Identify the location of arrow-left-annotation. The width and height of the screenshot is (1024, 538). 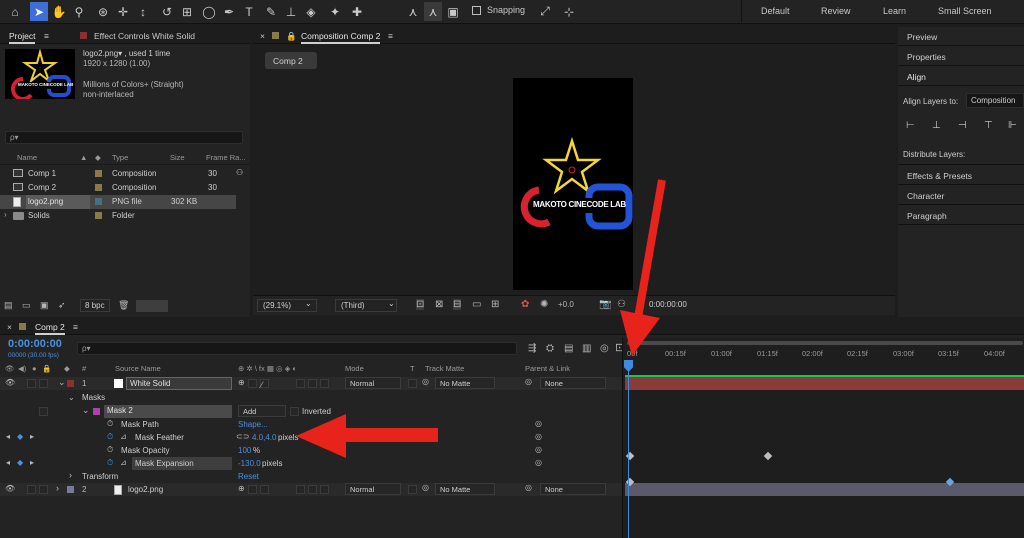
(367, 436).